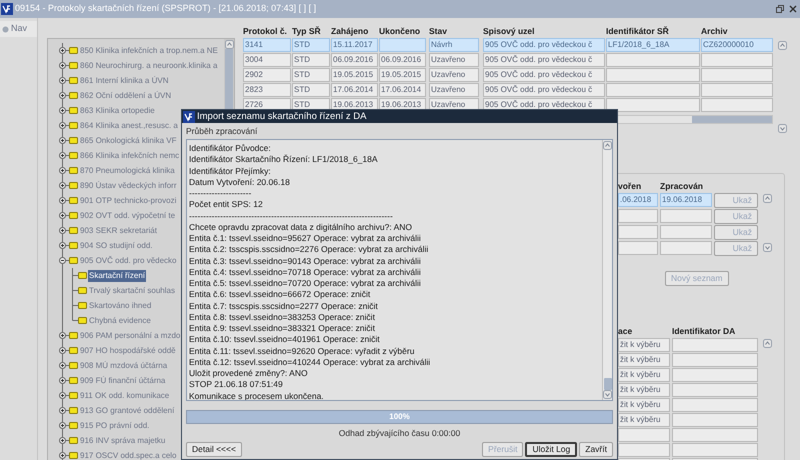 This screenshot has width=800, height=460. Describe the element at coordinates (607, 270) in the screenshot. I see `scrollbar` at that location.